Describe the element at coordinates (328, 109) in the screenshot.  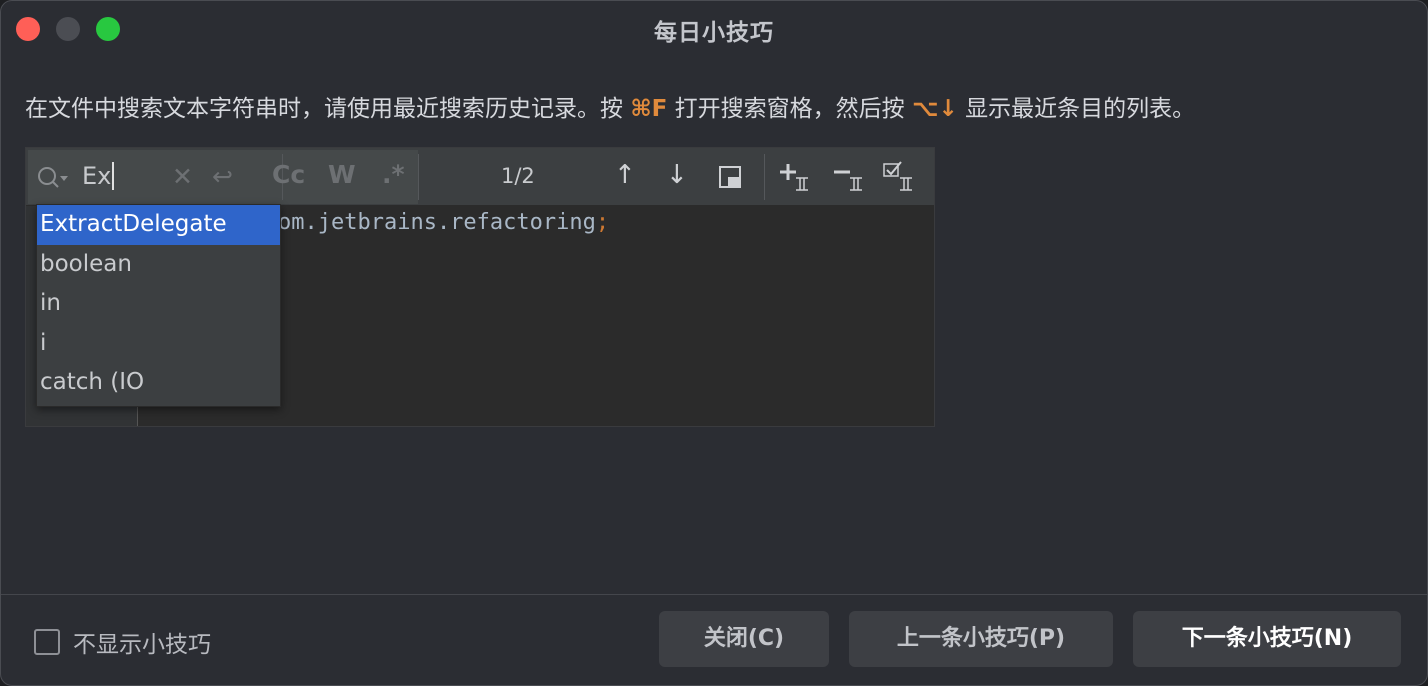
I see `tip-text-part: 在文件中搜索文本字符串时，请使用最近搜索历史记录。按` at that location.